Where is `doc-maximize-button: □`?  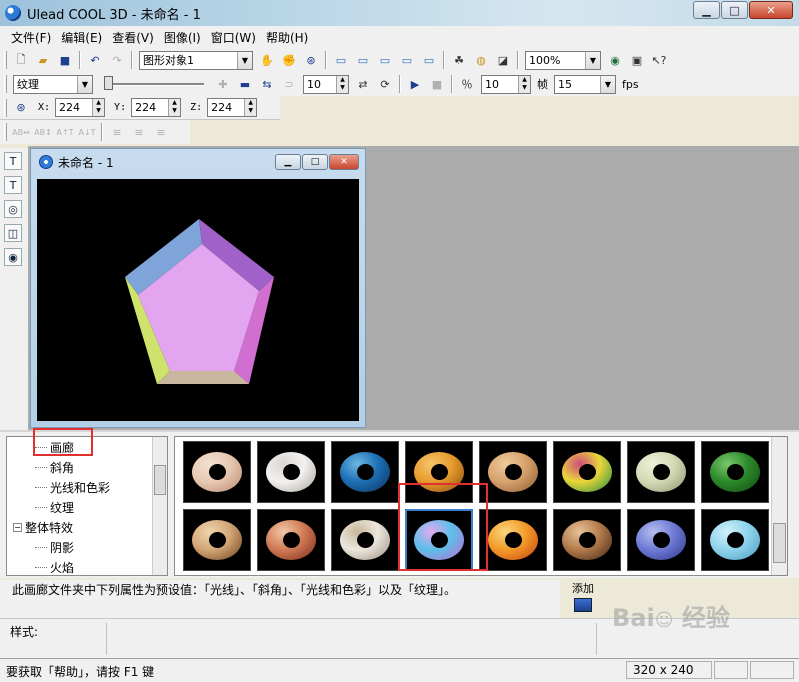
doc-maximize-button: □ is located at coordinates (315, 162).